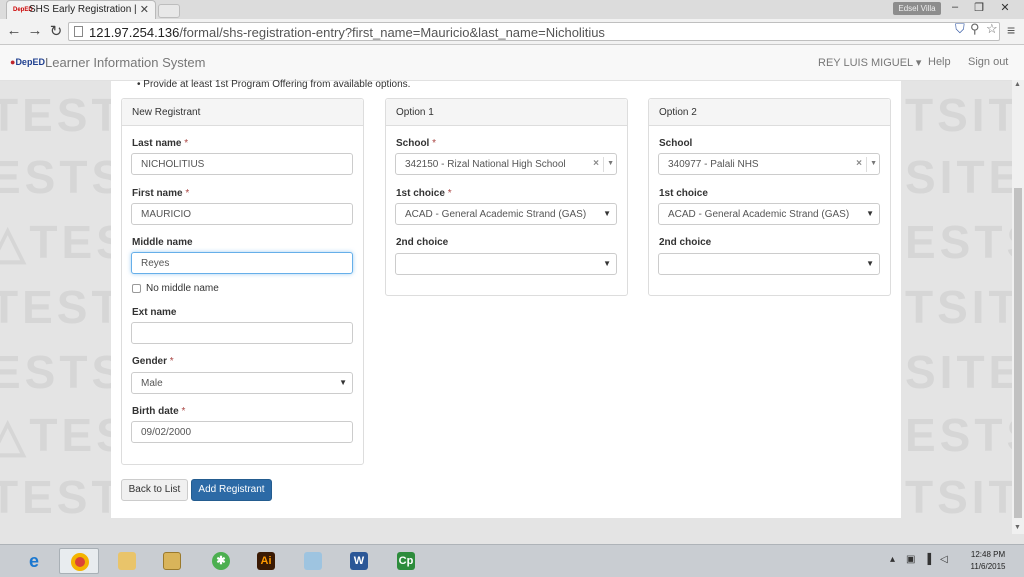 This screenshot has height=577, width=1024. Describe the element at coordinates (683, 193) in the screenshot. I see `option2-first-choice-label: 1st choice` at that location.